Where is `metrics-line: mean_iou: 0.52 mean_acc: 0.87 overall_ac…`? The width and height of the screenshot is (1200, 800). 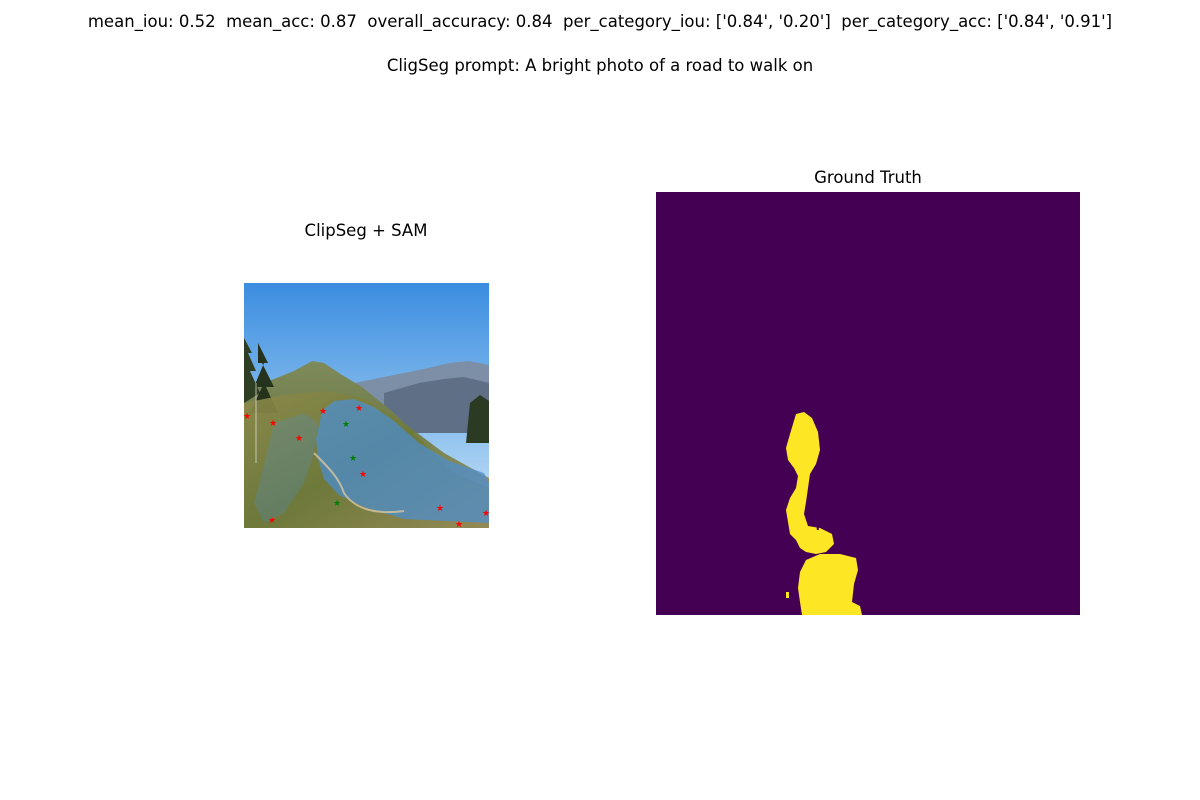
metrics-line: mean_iou: 0.52 mean_acc: 0.87 overall_ac… is located at coordinates (600, 21).